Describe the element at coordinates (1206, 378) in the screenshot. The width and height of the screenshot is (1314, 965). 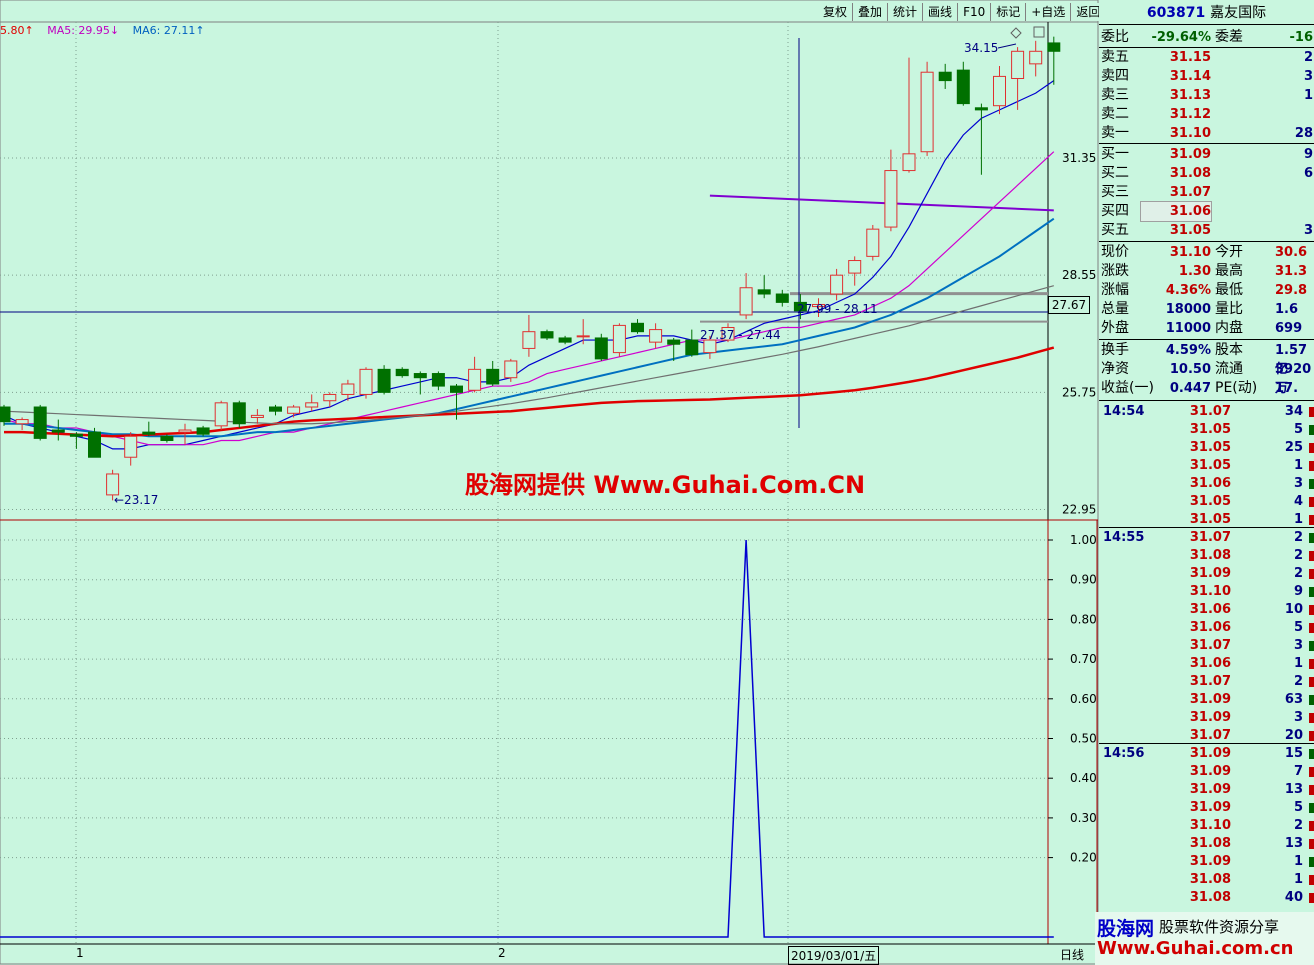
I see `stat-row: 净资 10.50 流通 3920万` at that location.